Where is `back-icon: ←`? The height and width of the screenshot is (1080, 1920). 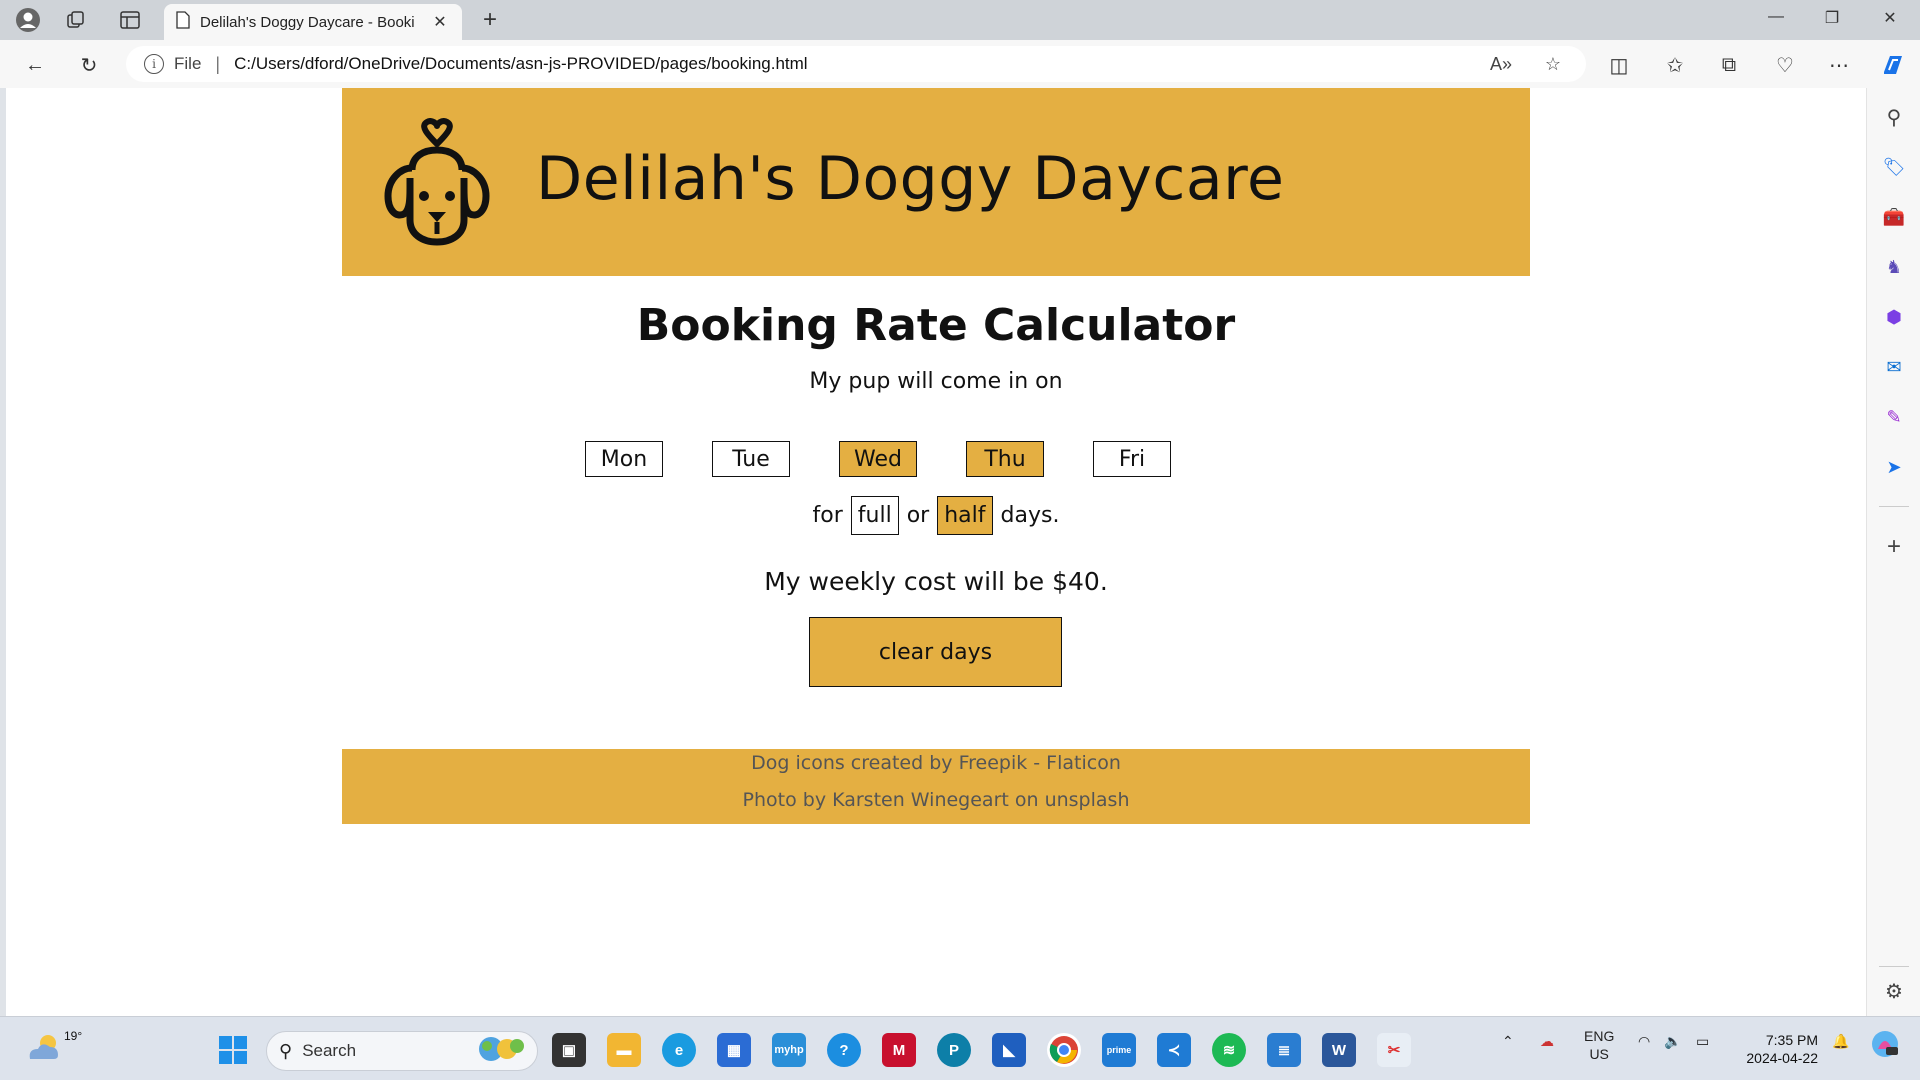
back-icon: ← is located at coordinates (35, 65).